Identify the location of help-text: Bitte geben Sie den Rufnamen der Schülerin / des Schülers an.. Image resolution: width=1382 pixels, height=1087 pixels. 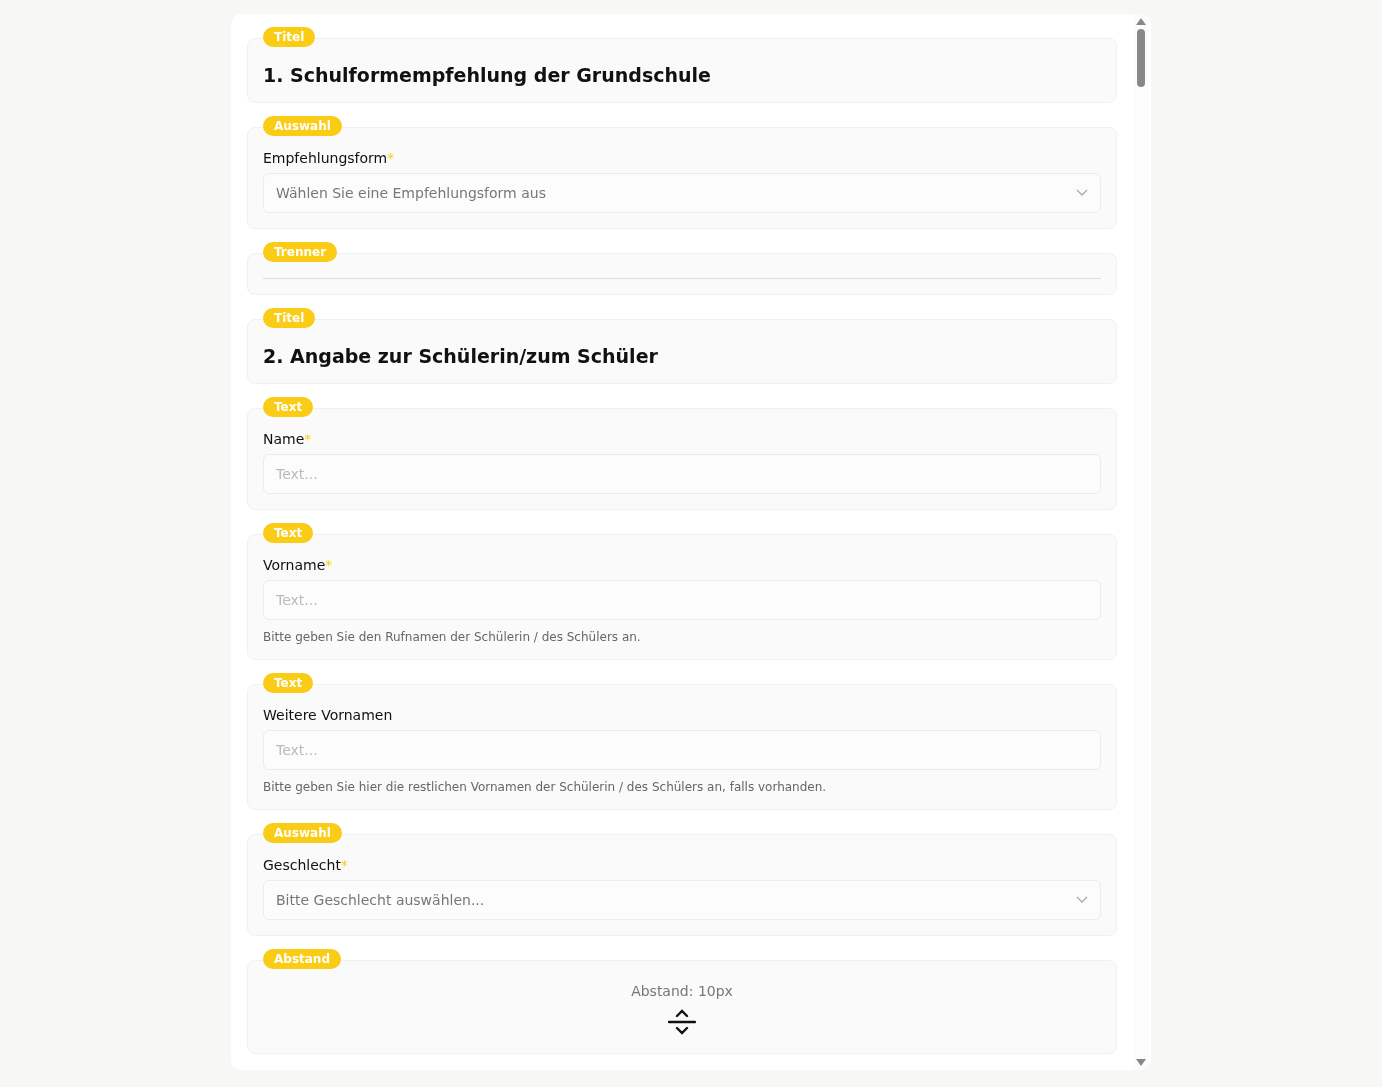
(452, 637).